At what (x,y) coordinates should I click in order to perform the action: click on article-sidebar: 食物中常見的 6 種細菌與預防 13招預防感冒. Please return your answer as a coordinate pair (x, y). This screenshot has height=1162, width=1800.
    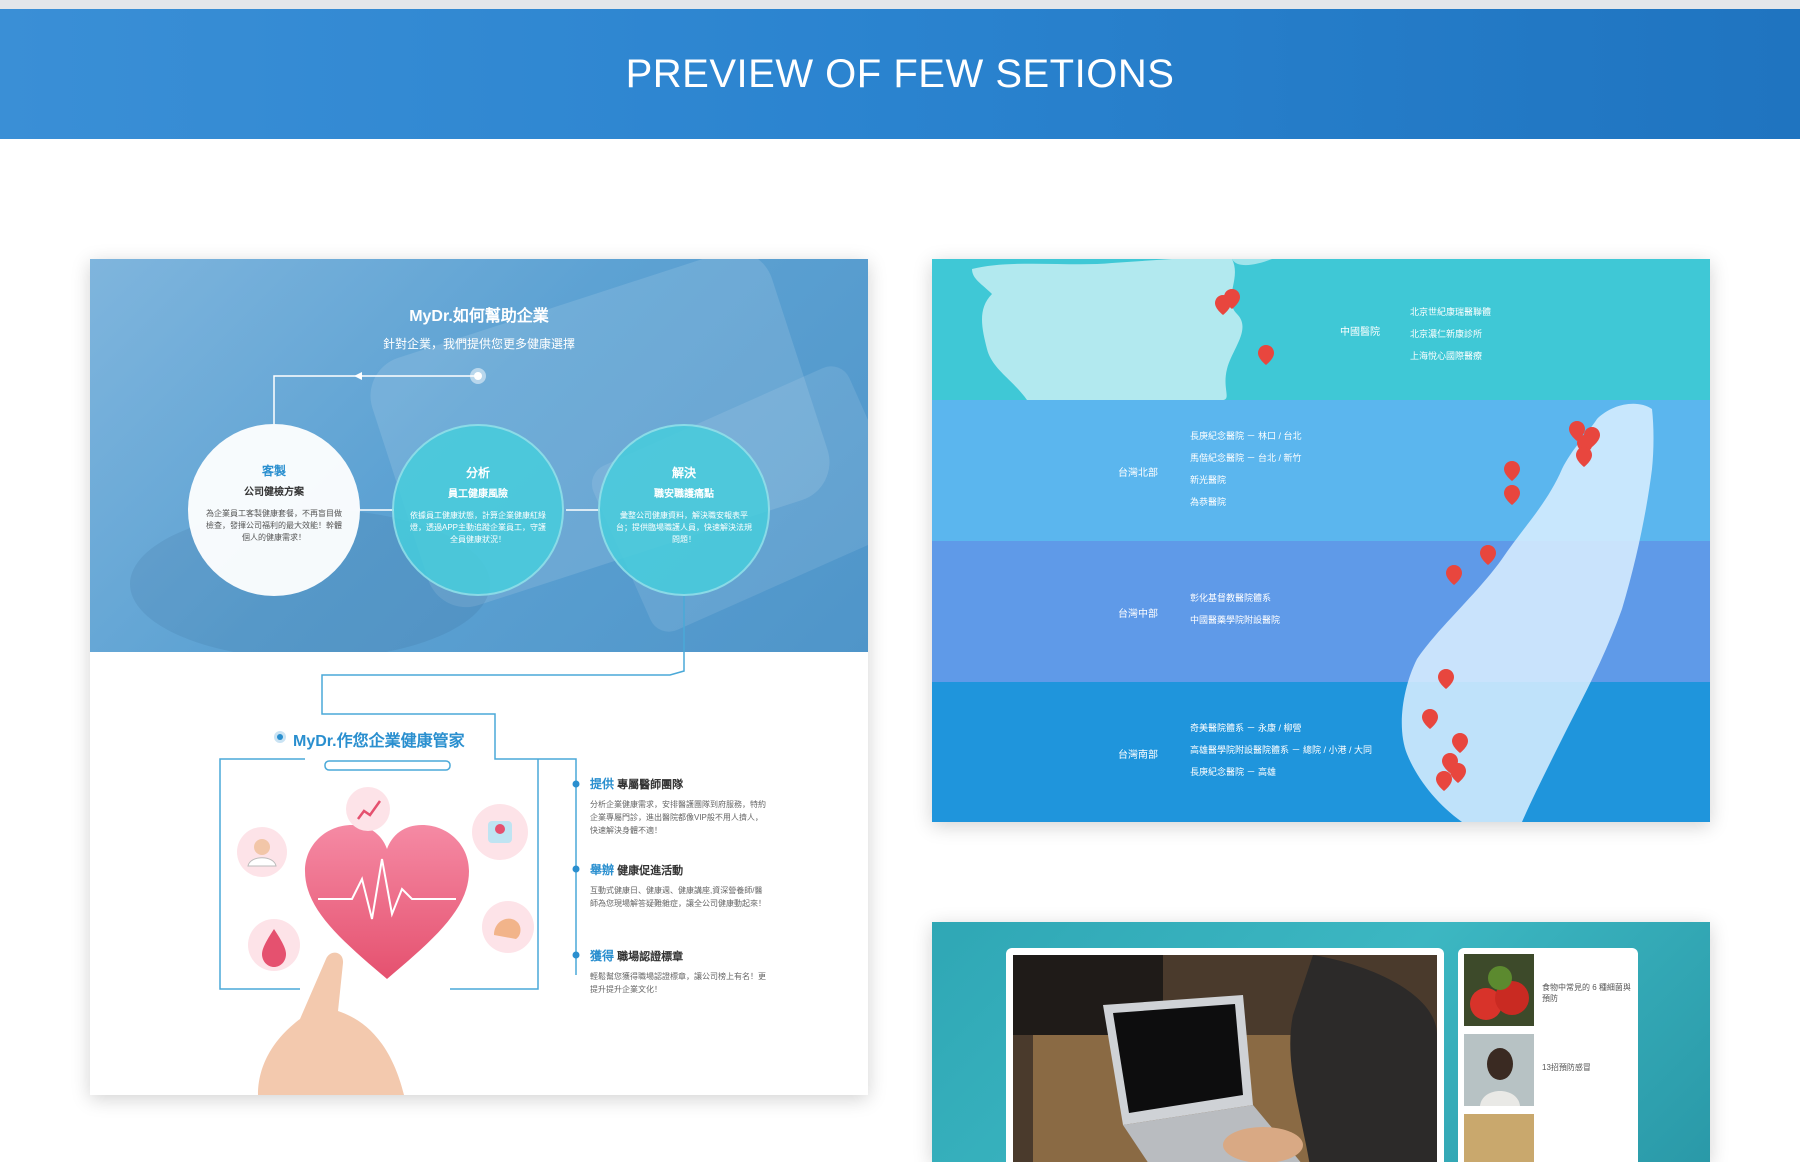
    Looking at the image, I should click on (1548, 1055).